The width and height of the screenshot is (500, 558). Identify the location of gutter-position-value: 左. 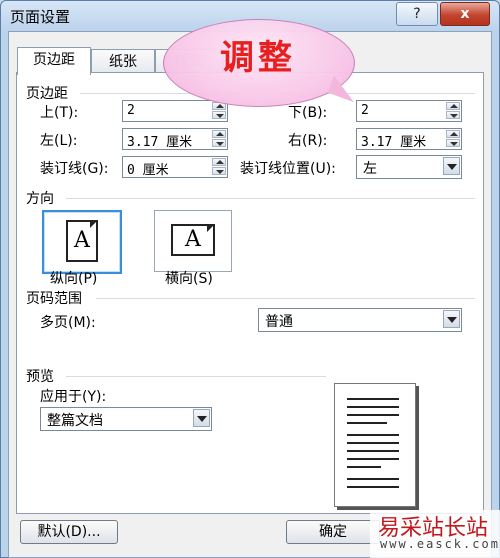
(370, 169).